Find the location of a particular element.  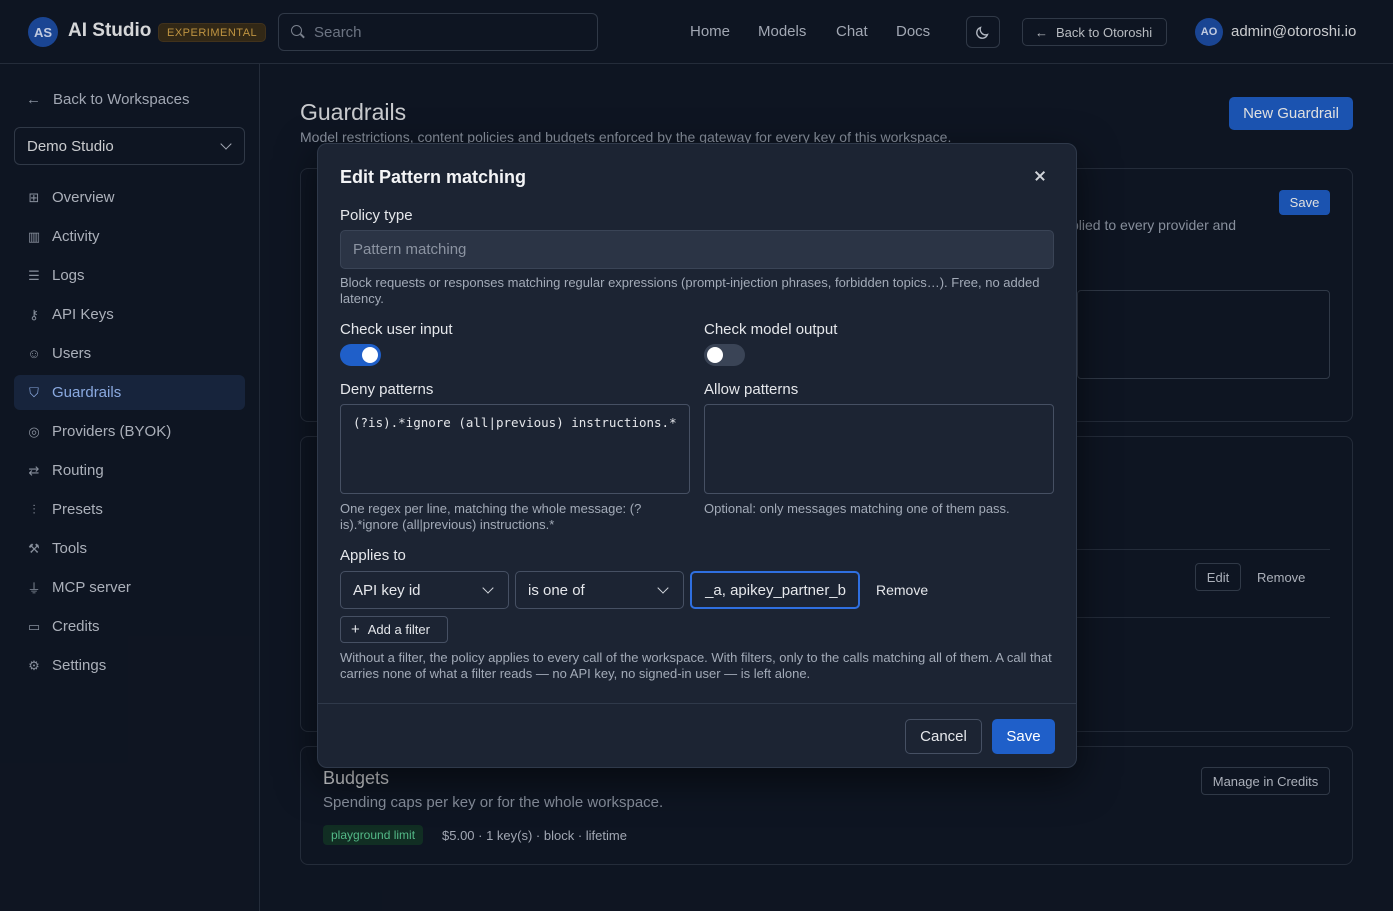

add-filter-label: Add a filter is located at coordinates (398, 629).